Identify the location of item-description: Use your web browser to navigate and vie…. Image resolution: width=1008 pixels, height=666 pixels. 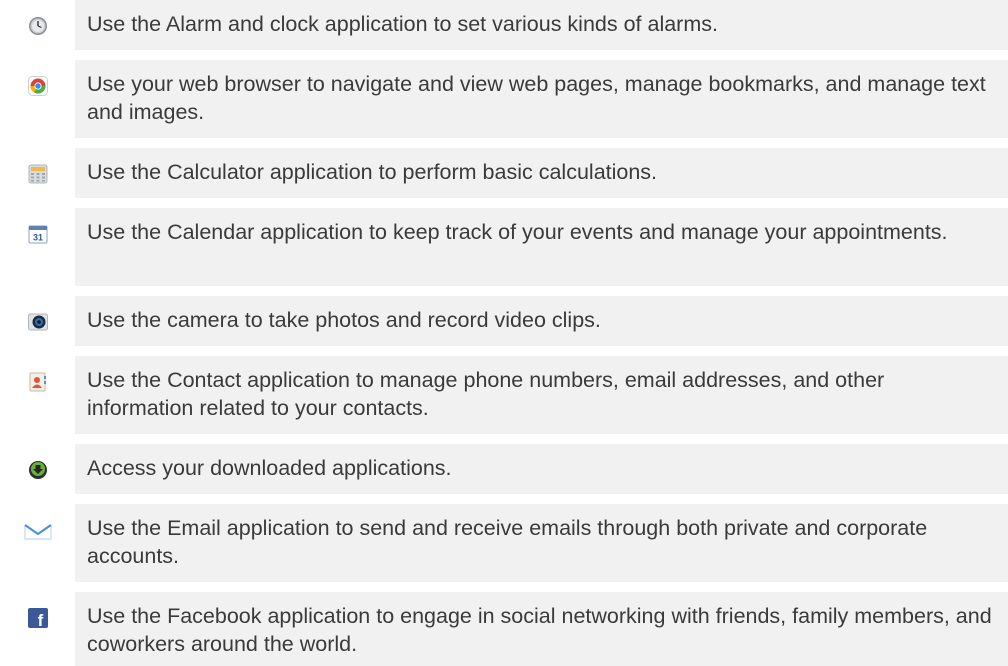
(541, 99).